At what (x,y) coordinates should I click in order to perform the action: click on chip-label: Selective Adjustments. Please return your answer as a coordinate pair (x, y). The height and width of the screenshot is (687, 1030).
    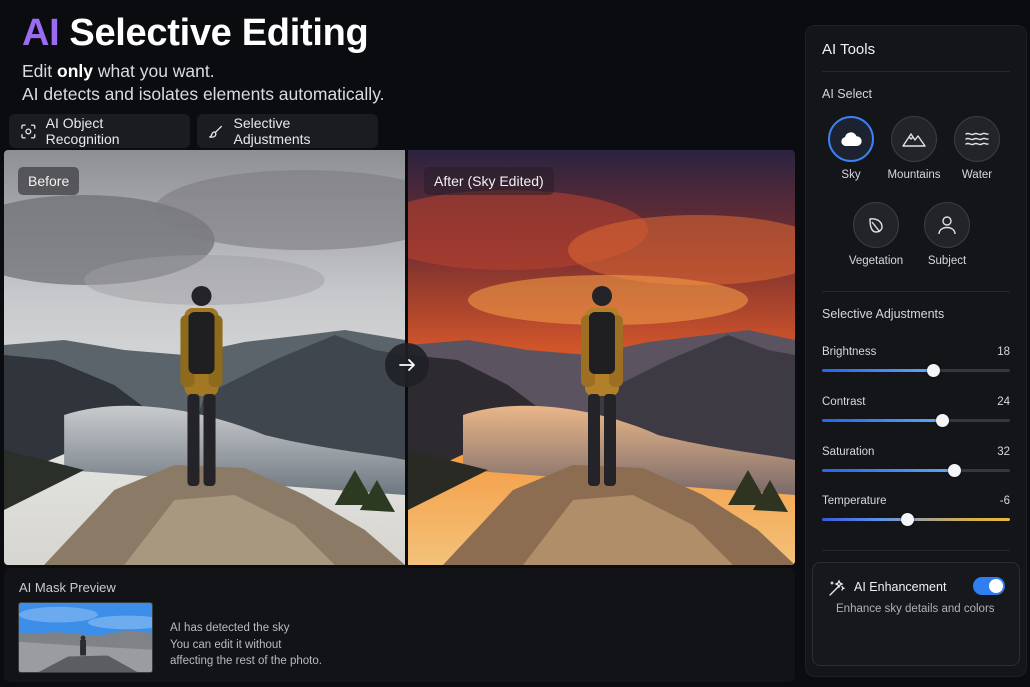
    Looking at the image, I should click on (272, 131).